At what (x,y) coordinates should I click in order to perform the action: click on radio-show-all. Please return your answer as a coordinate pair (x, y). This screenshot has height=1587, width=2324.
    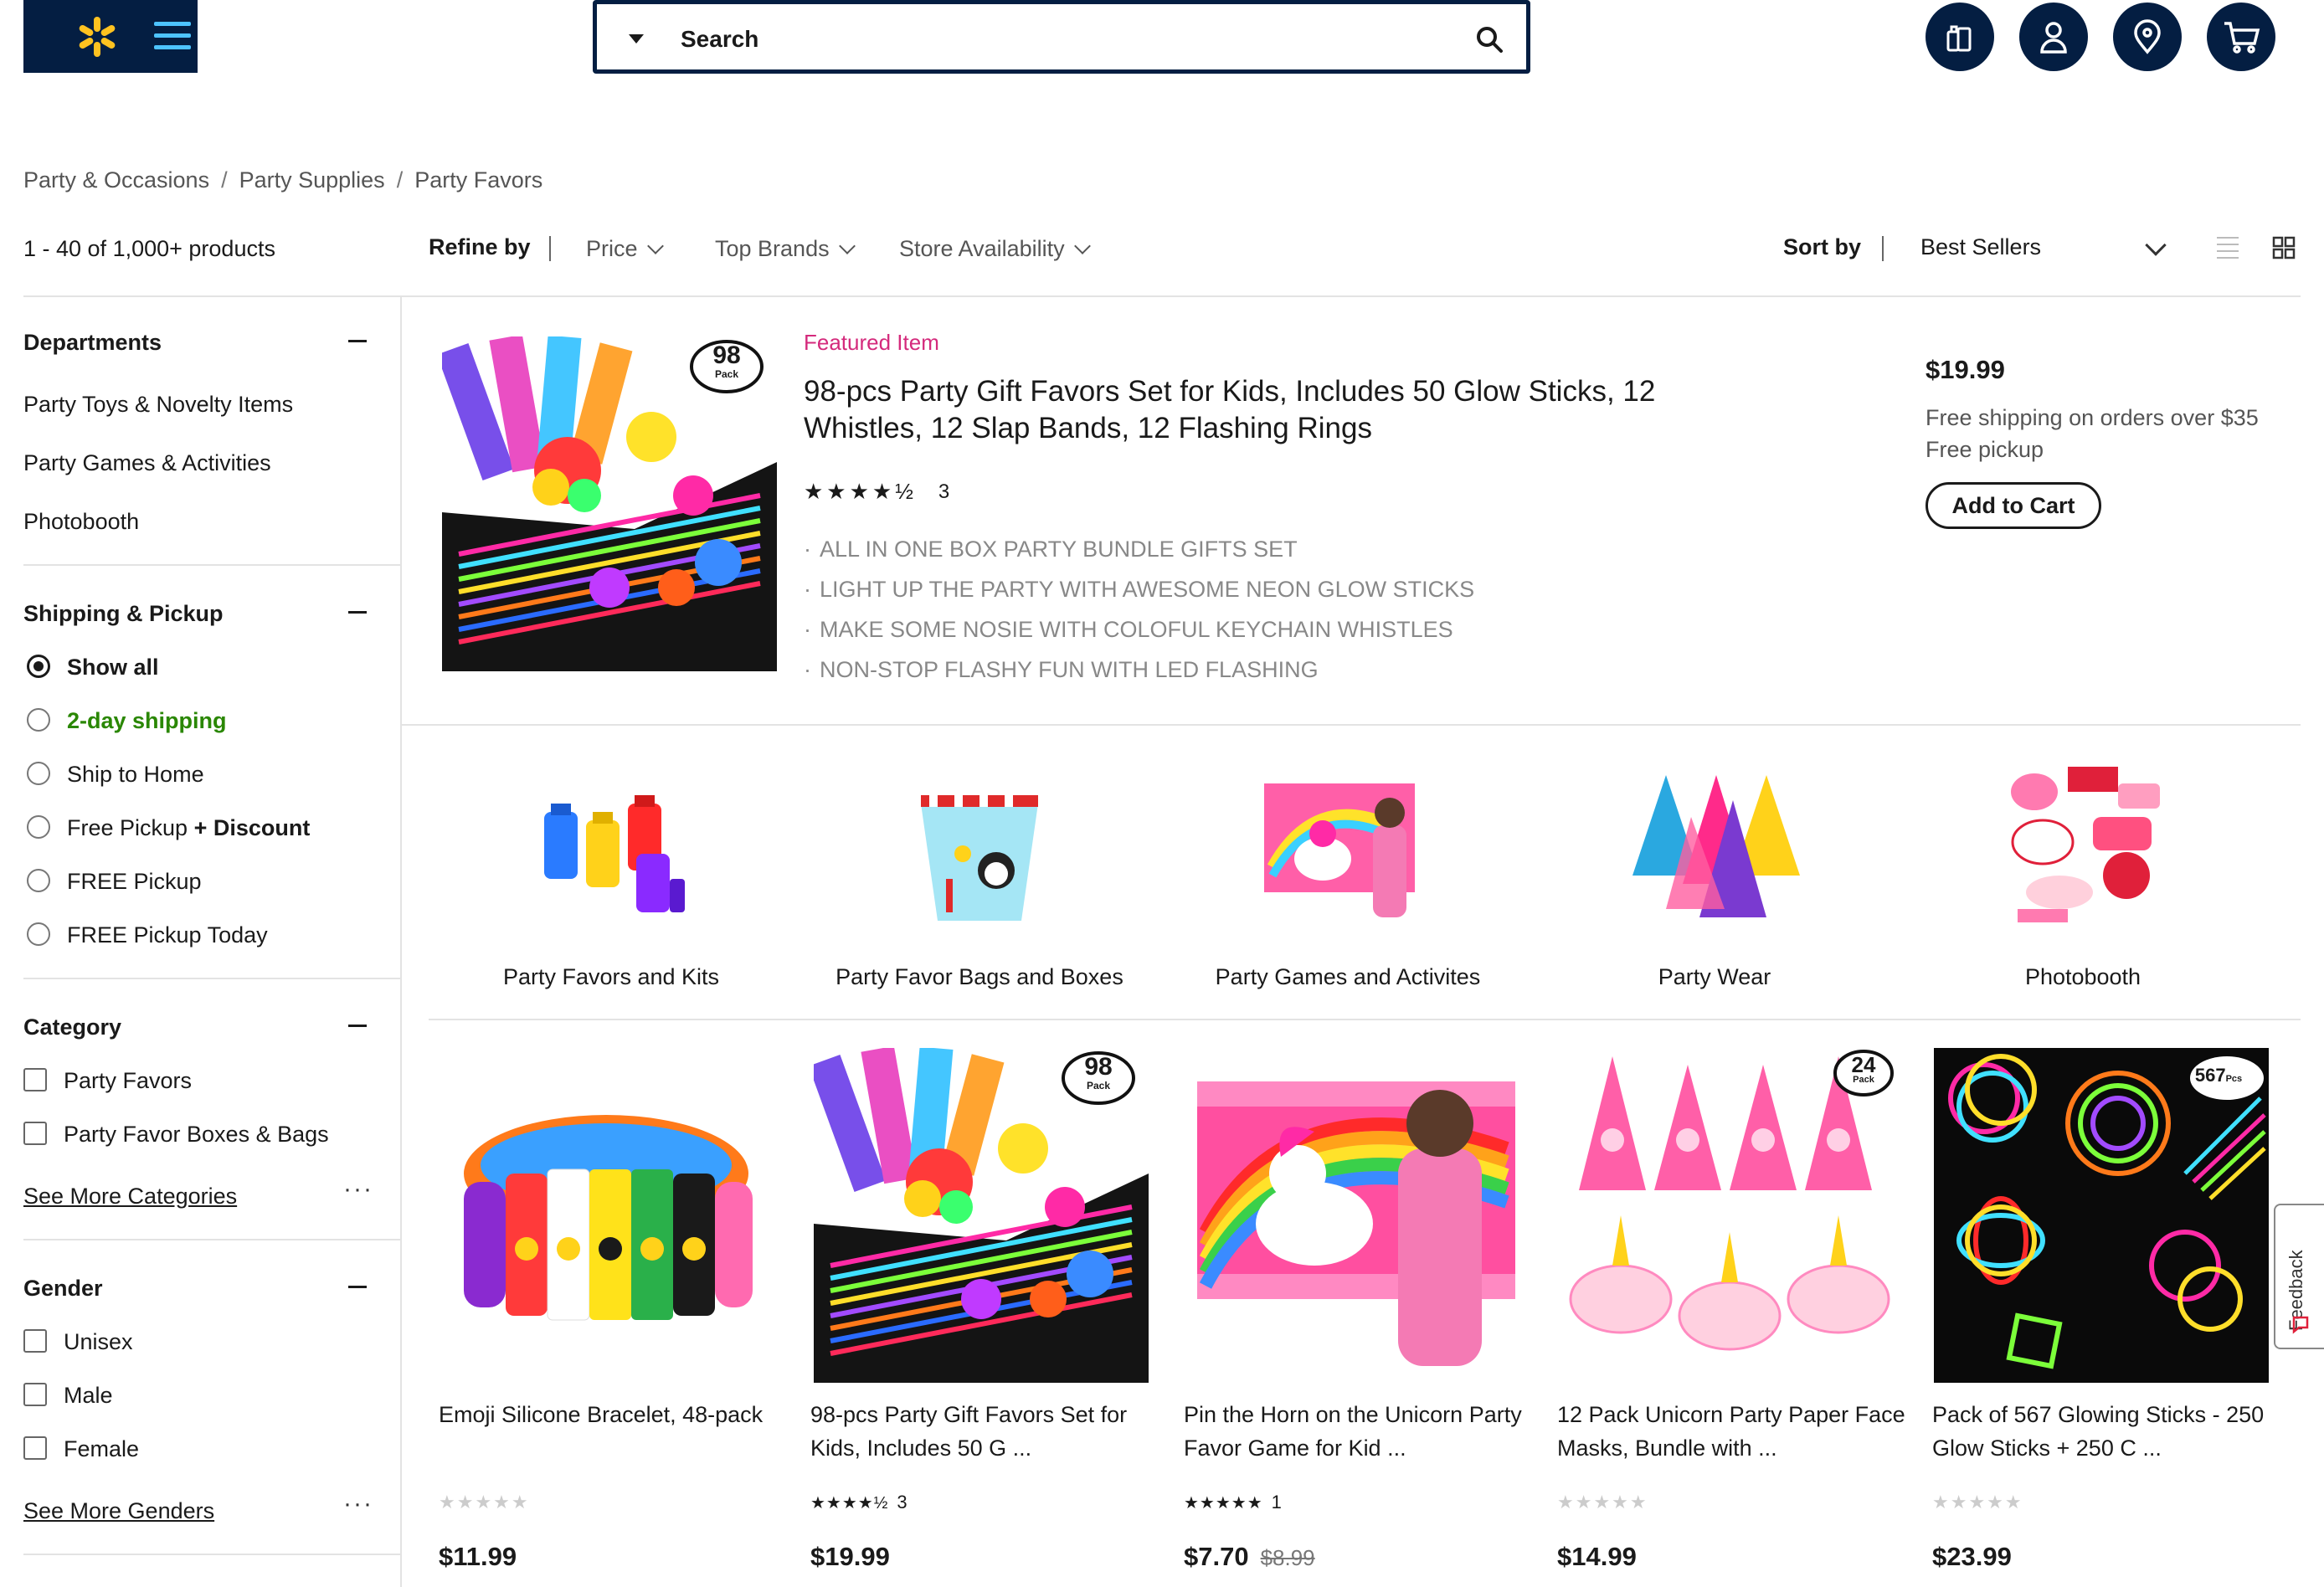
    Looking at the image, I should click on (38, 666).